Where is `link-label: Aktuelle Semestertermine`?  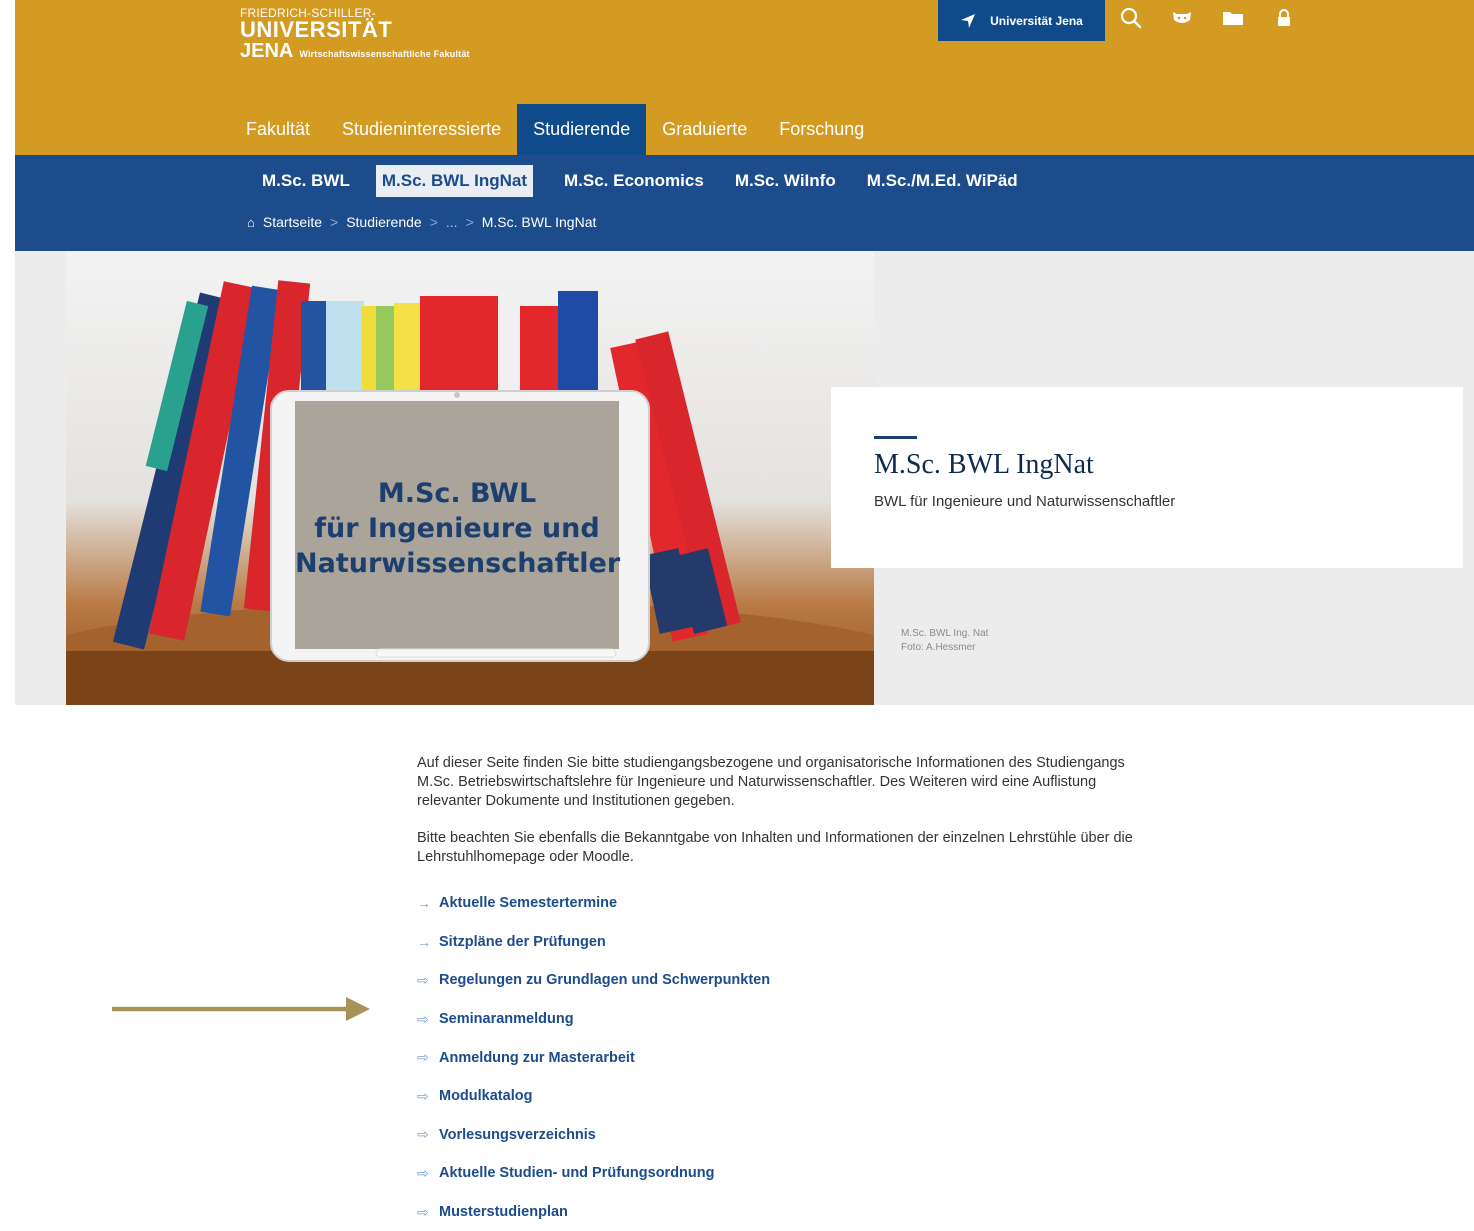
link-label: Aktuelle Semestertermine is located at coordinates (528, 903).